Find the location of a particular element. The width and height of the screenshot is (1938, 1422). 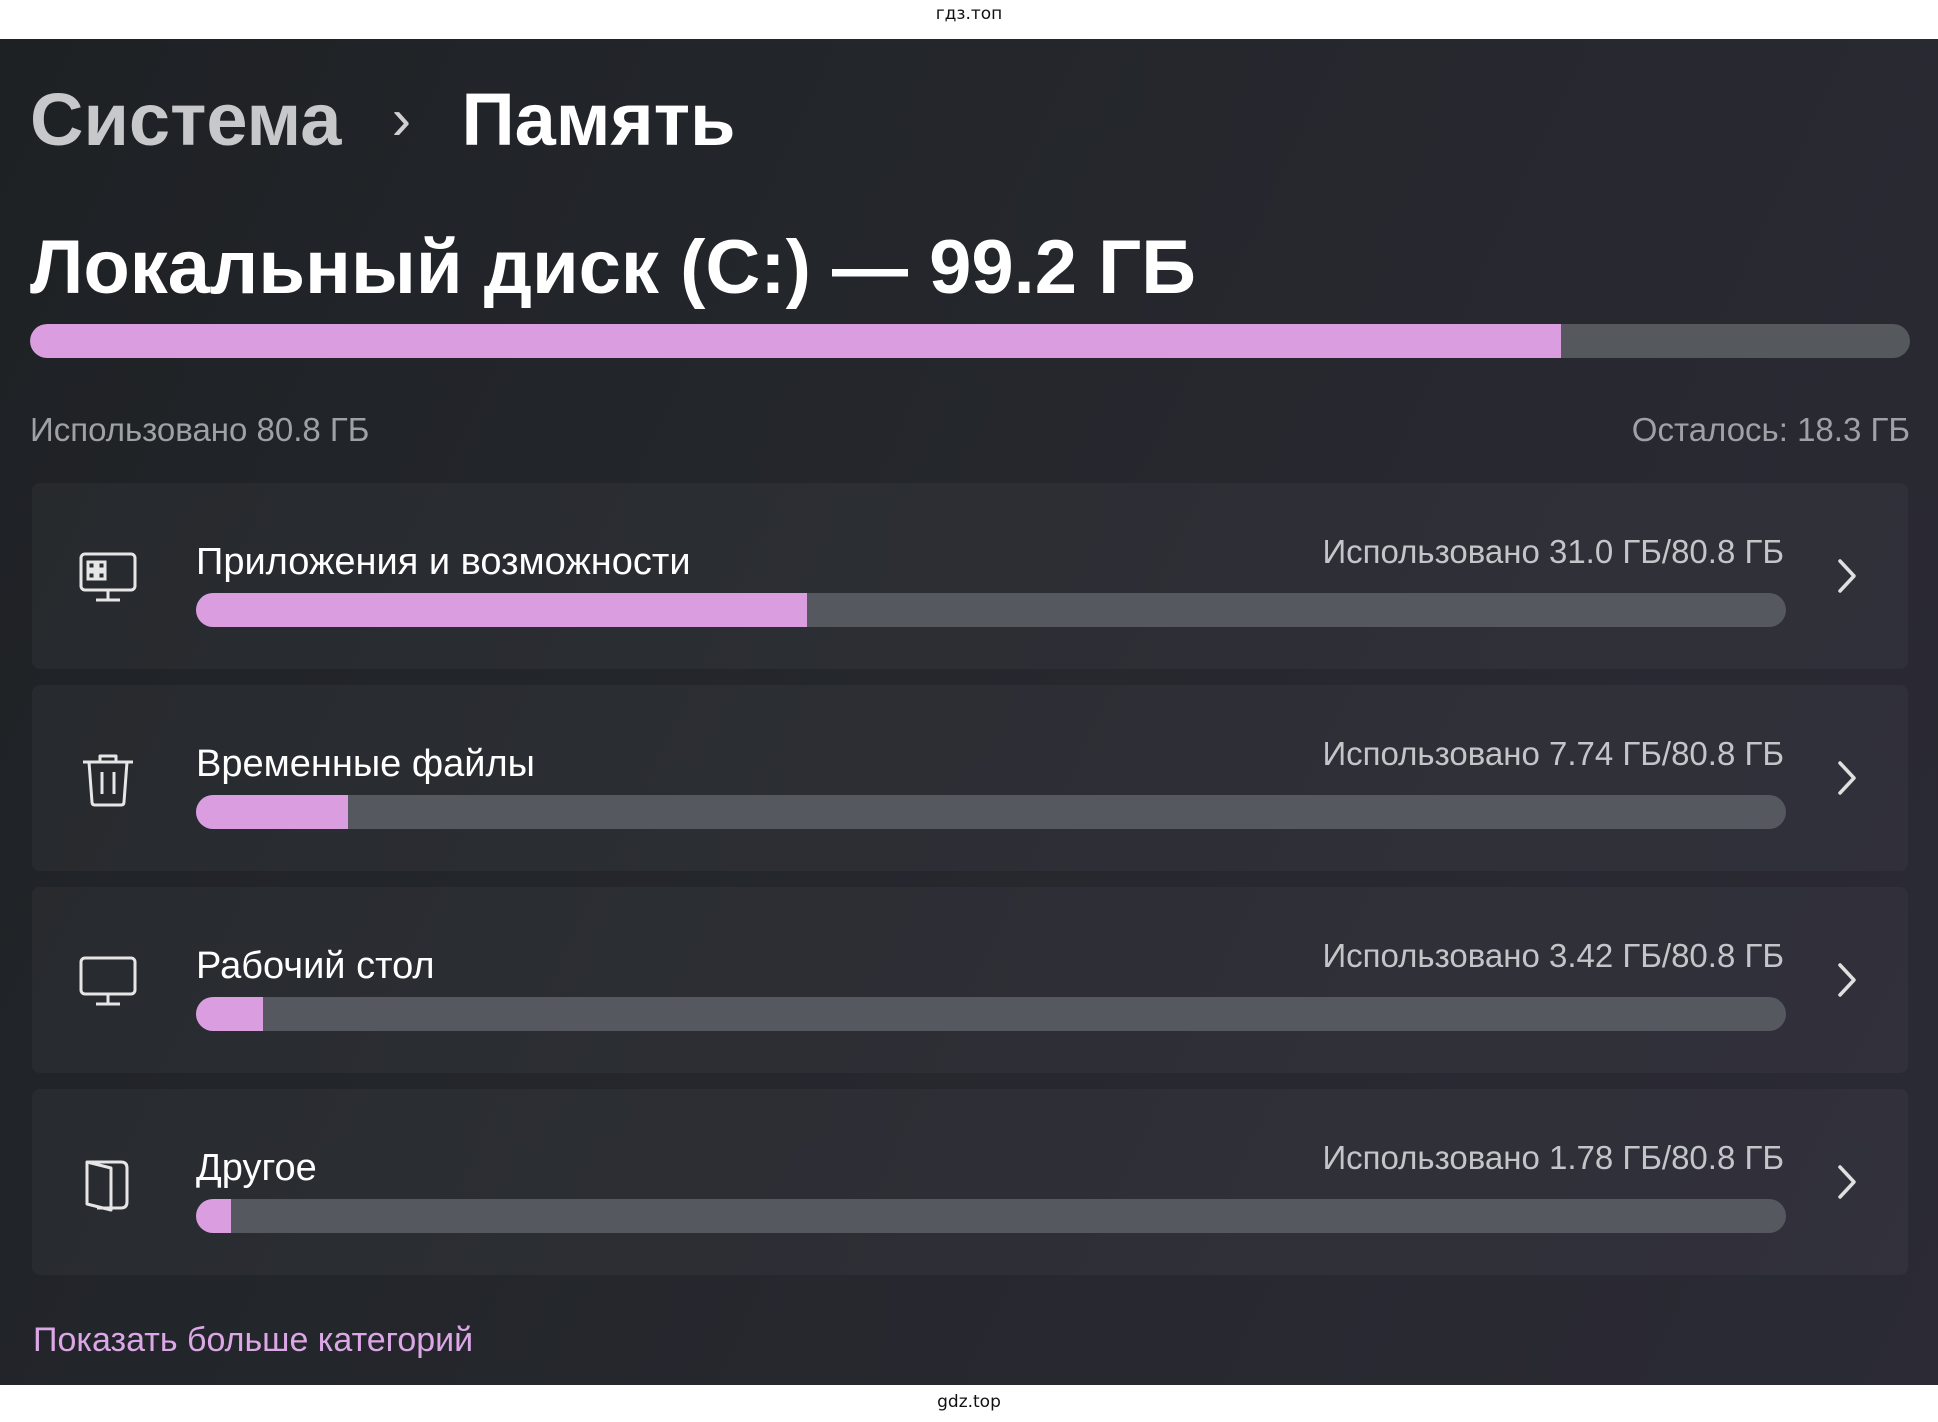

category-usage: Использовано 1.78 ГБ/80.8 ГБ is located at coordinates (1553, 1157).